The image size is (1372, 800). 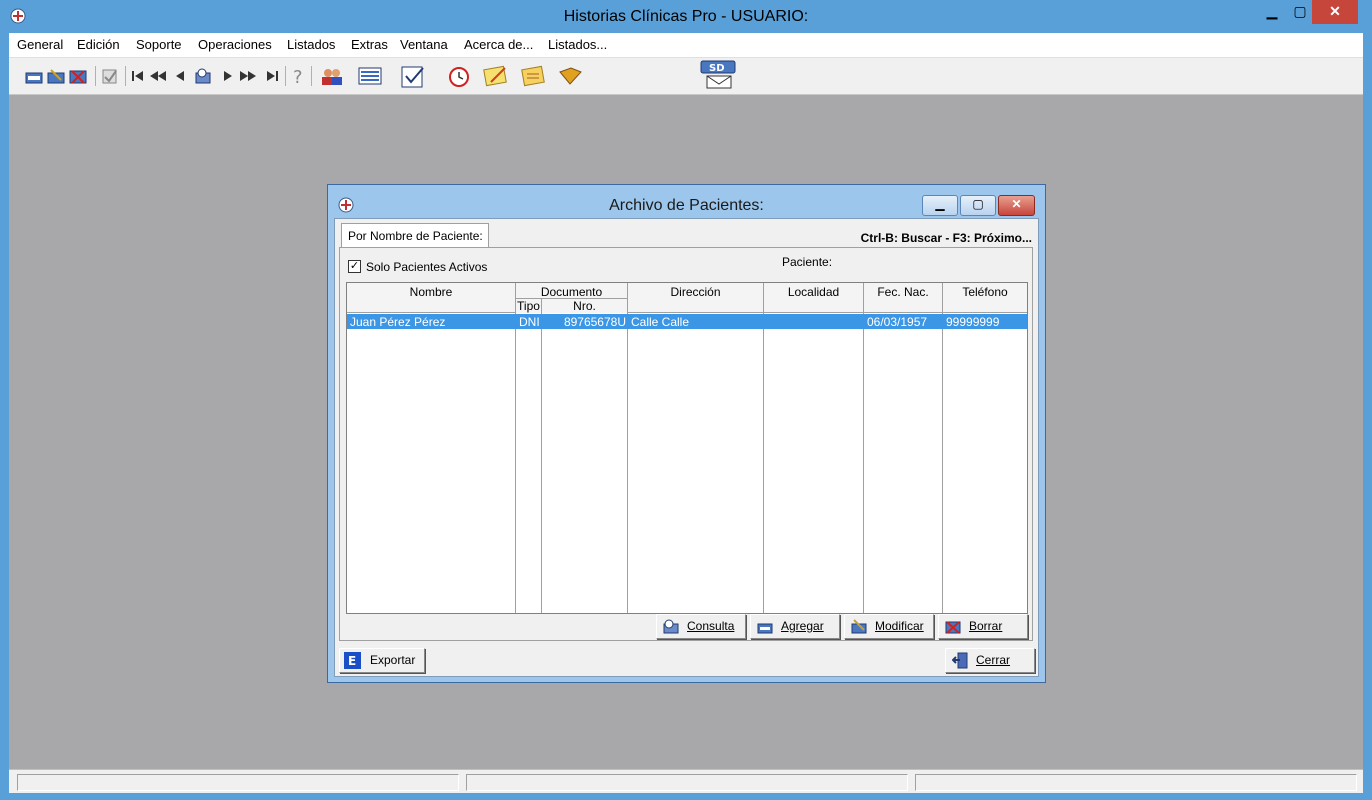 What do you see at coordinates (138, 76) in the screenshot?
I see `first-icon` at bounding box center [138, 76].